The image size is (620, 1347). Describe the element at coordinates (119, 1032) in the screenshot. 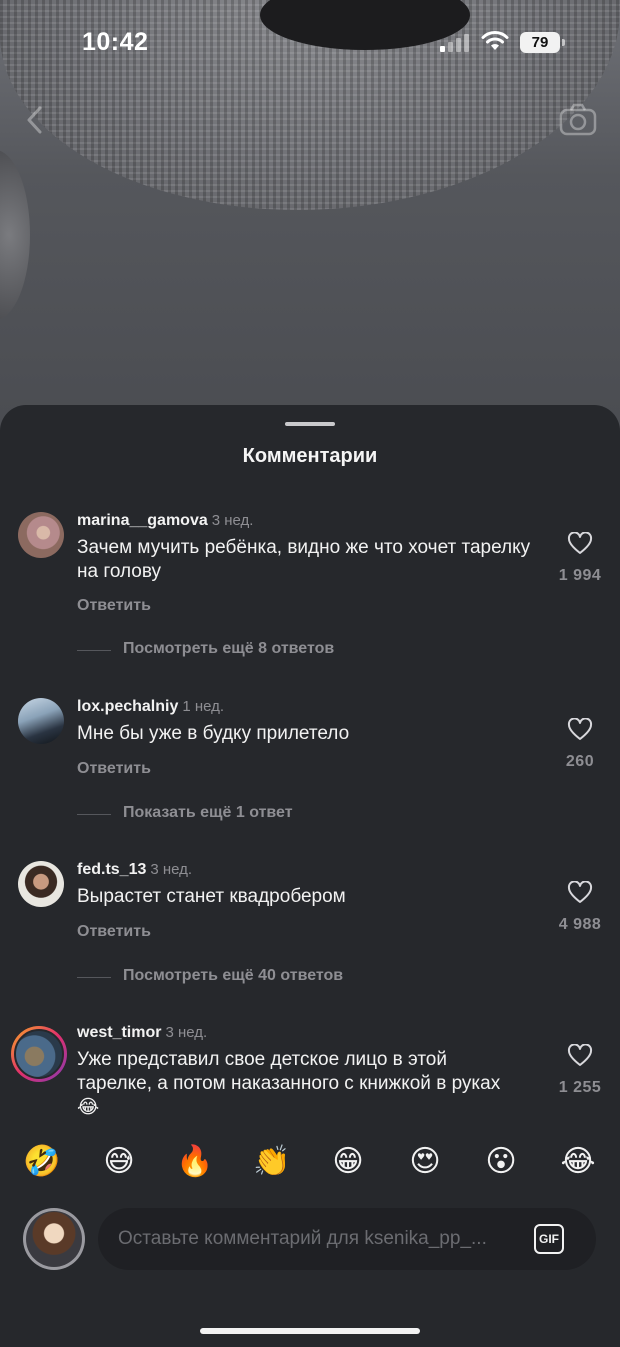

I see `username-text: west_timor` at that location.